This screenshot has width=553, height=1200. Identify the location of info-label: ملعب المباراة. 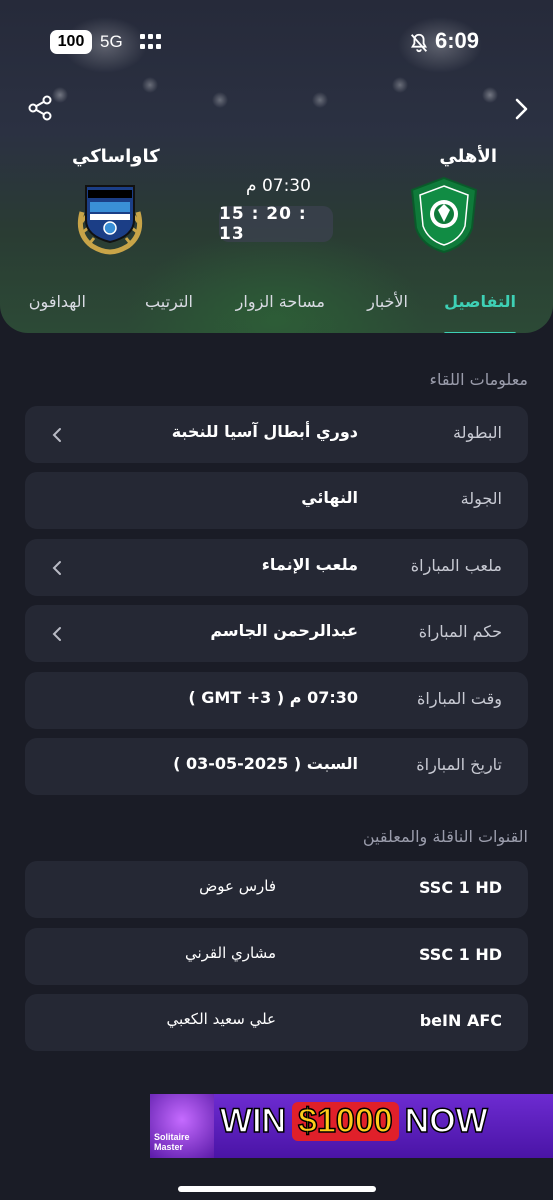
(456, 565).